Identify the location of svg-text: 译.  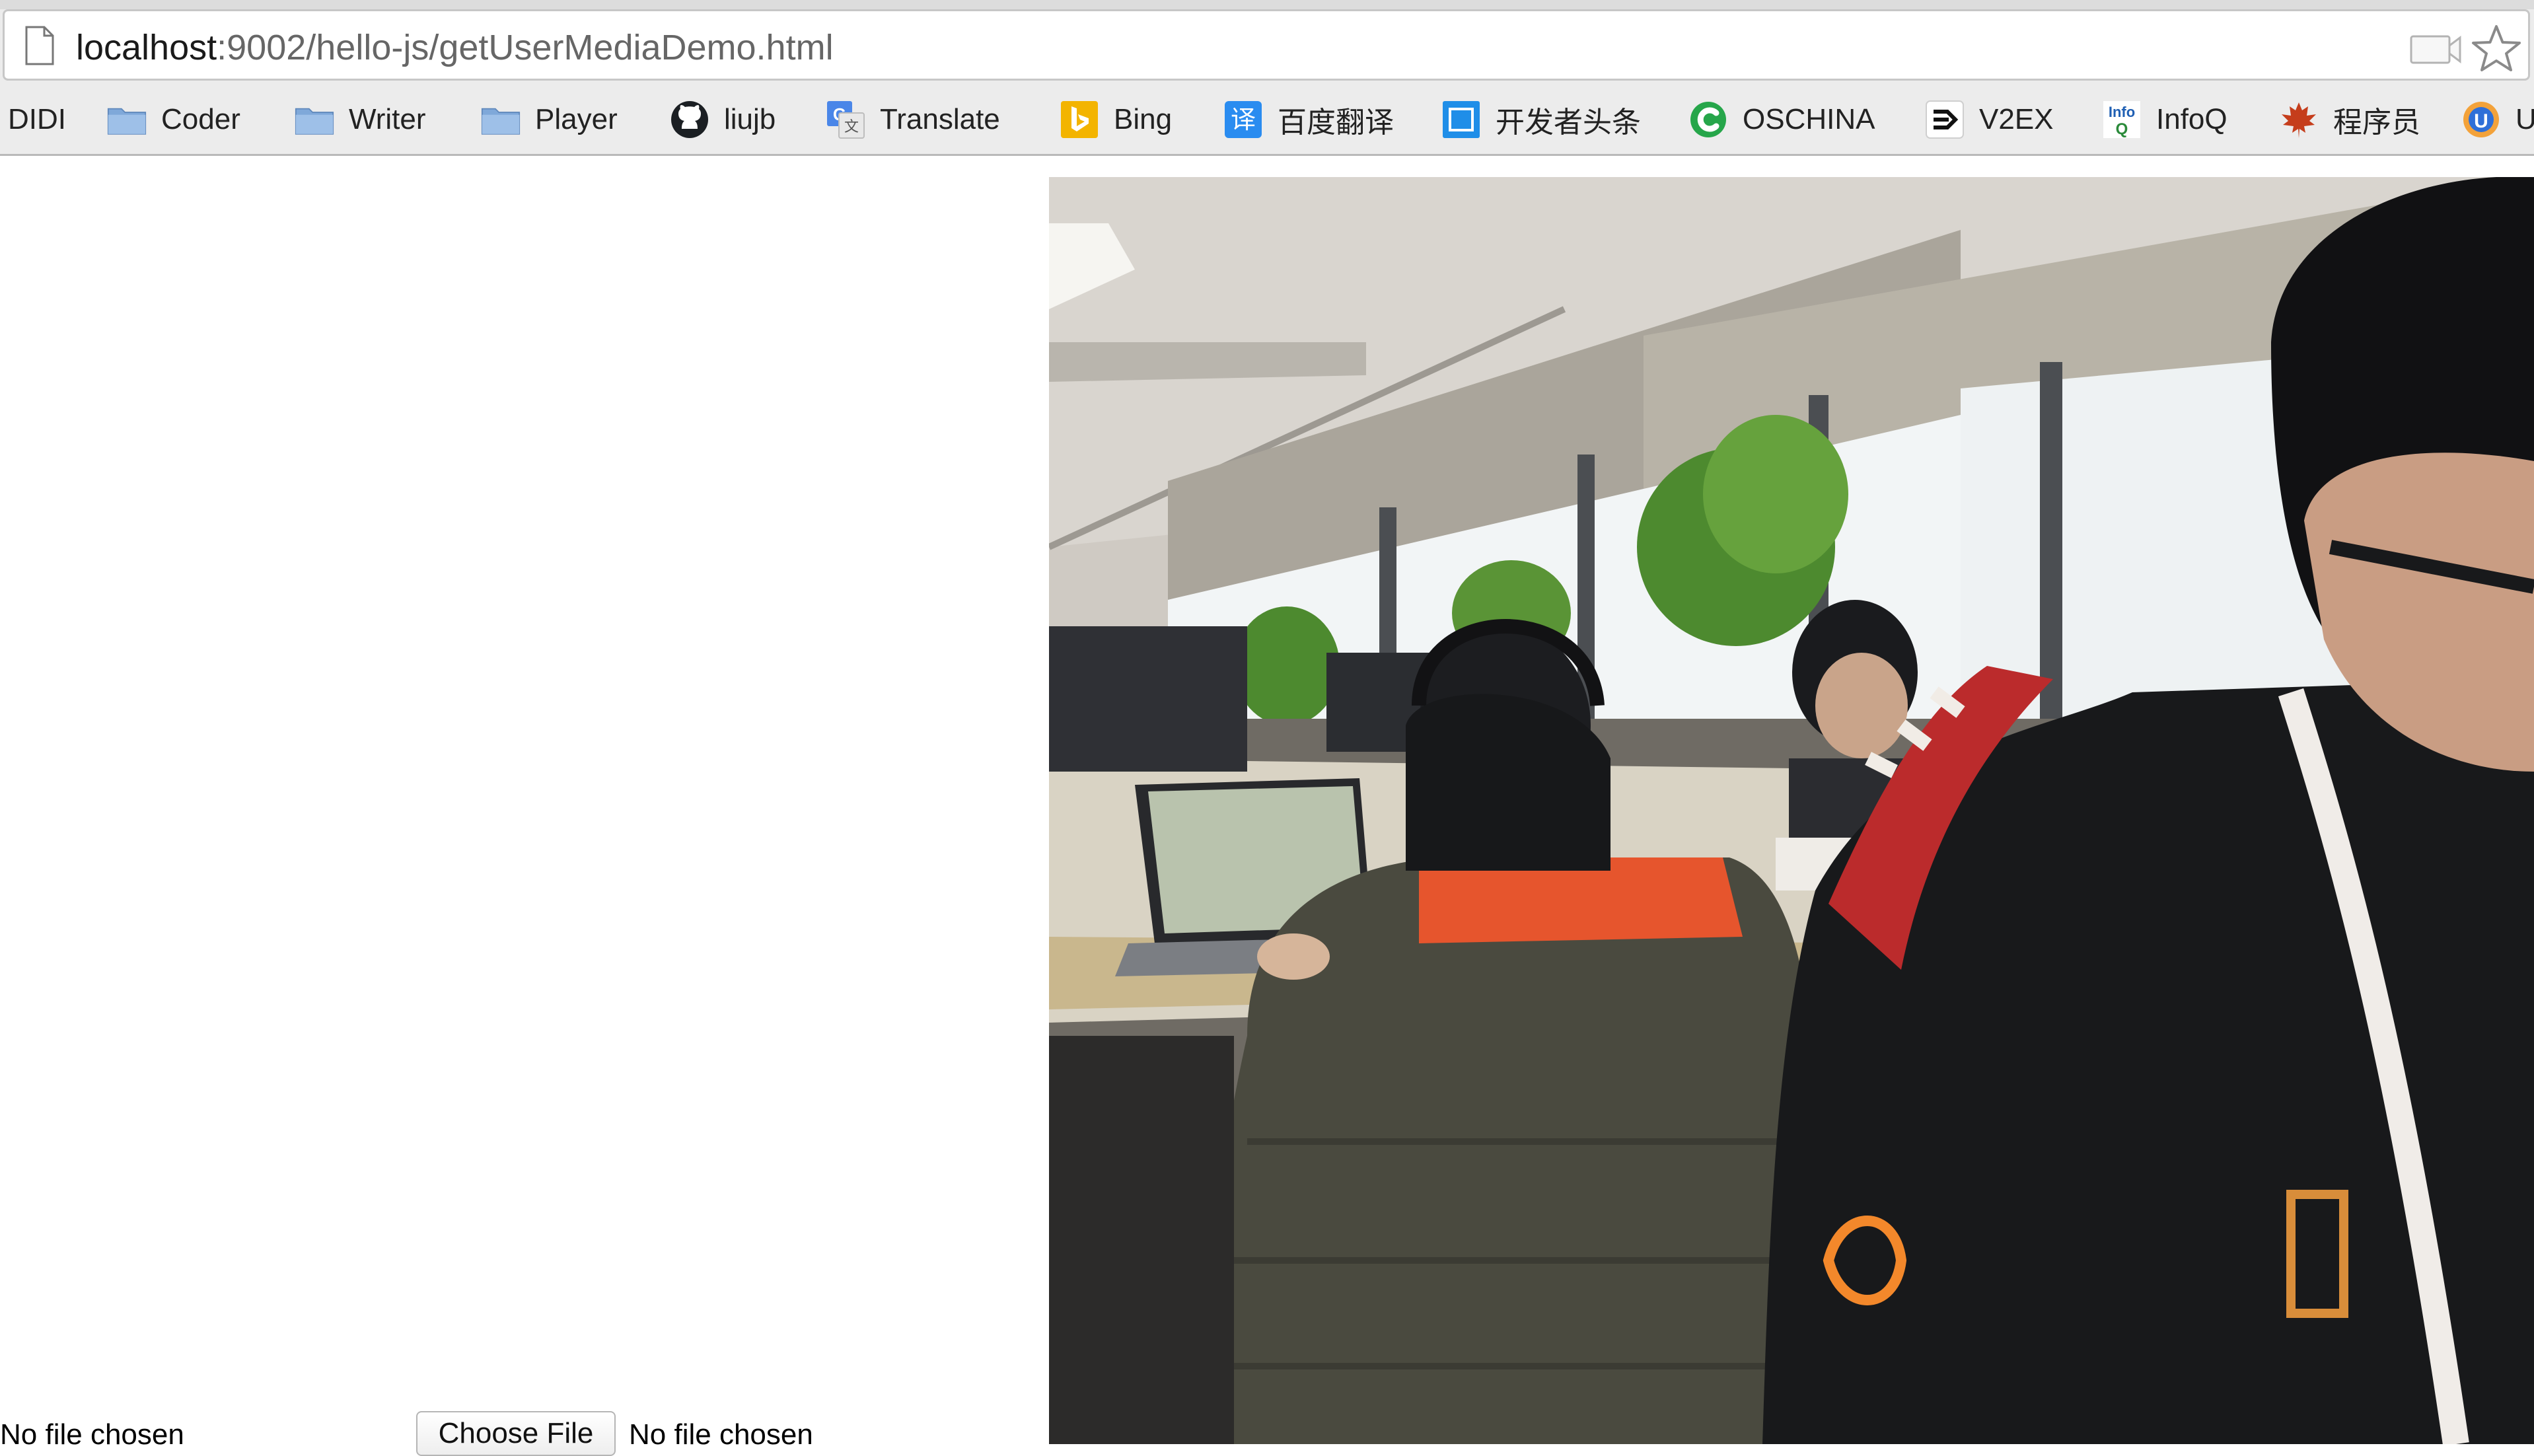
(1243, 119).